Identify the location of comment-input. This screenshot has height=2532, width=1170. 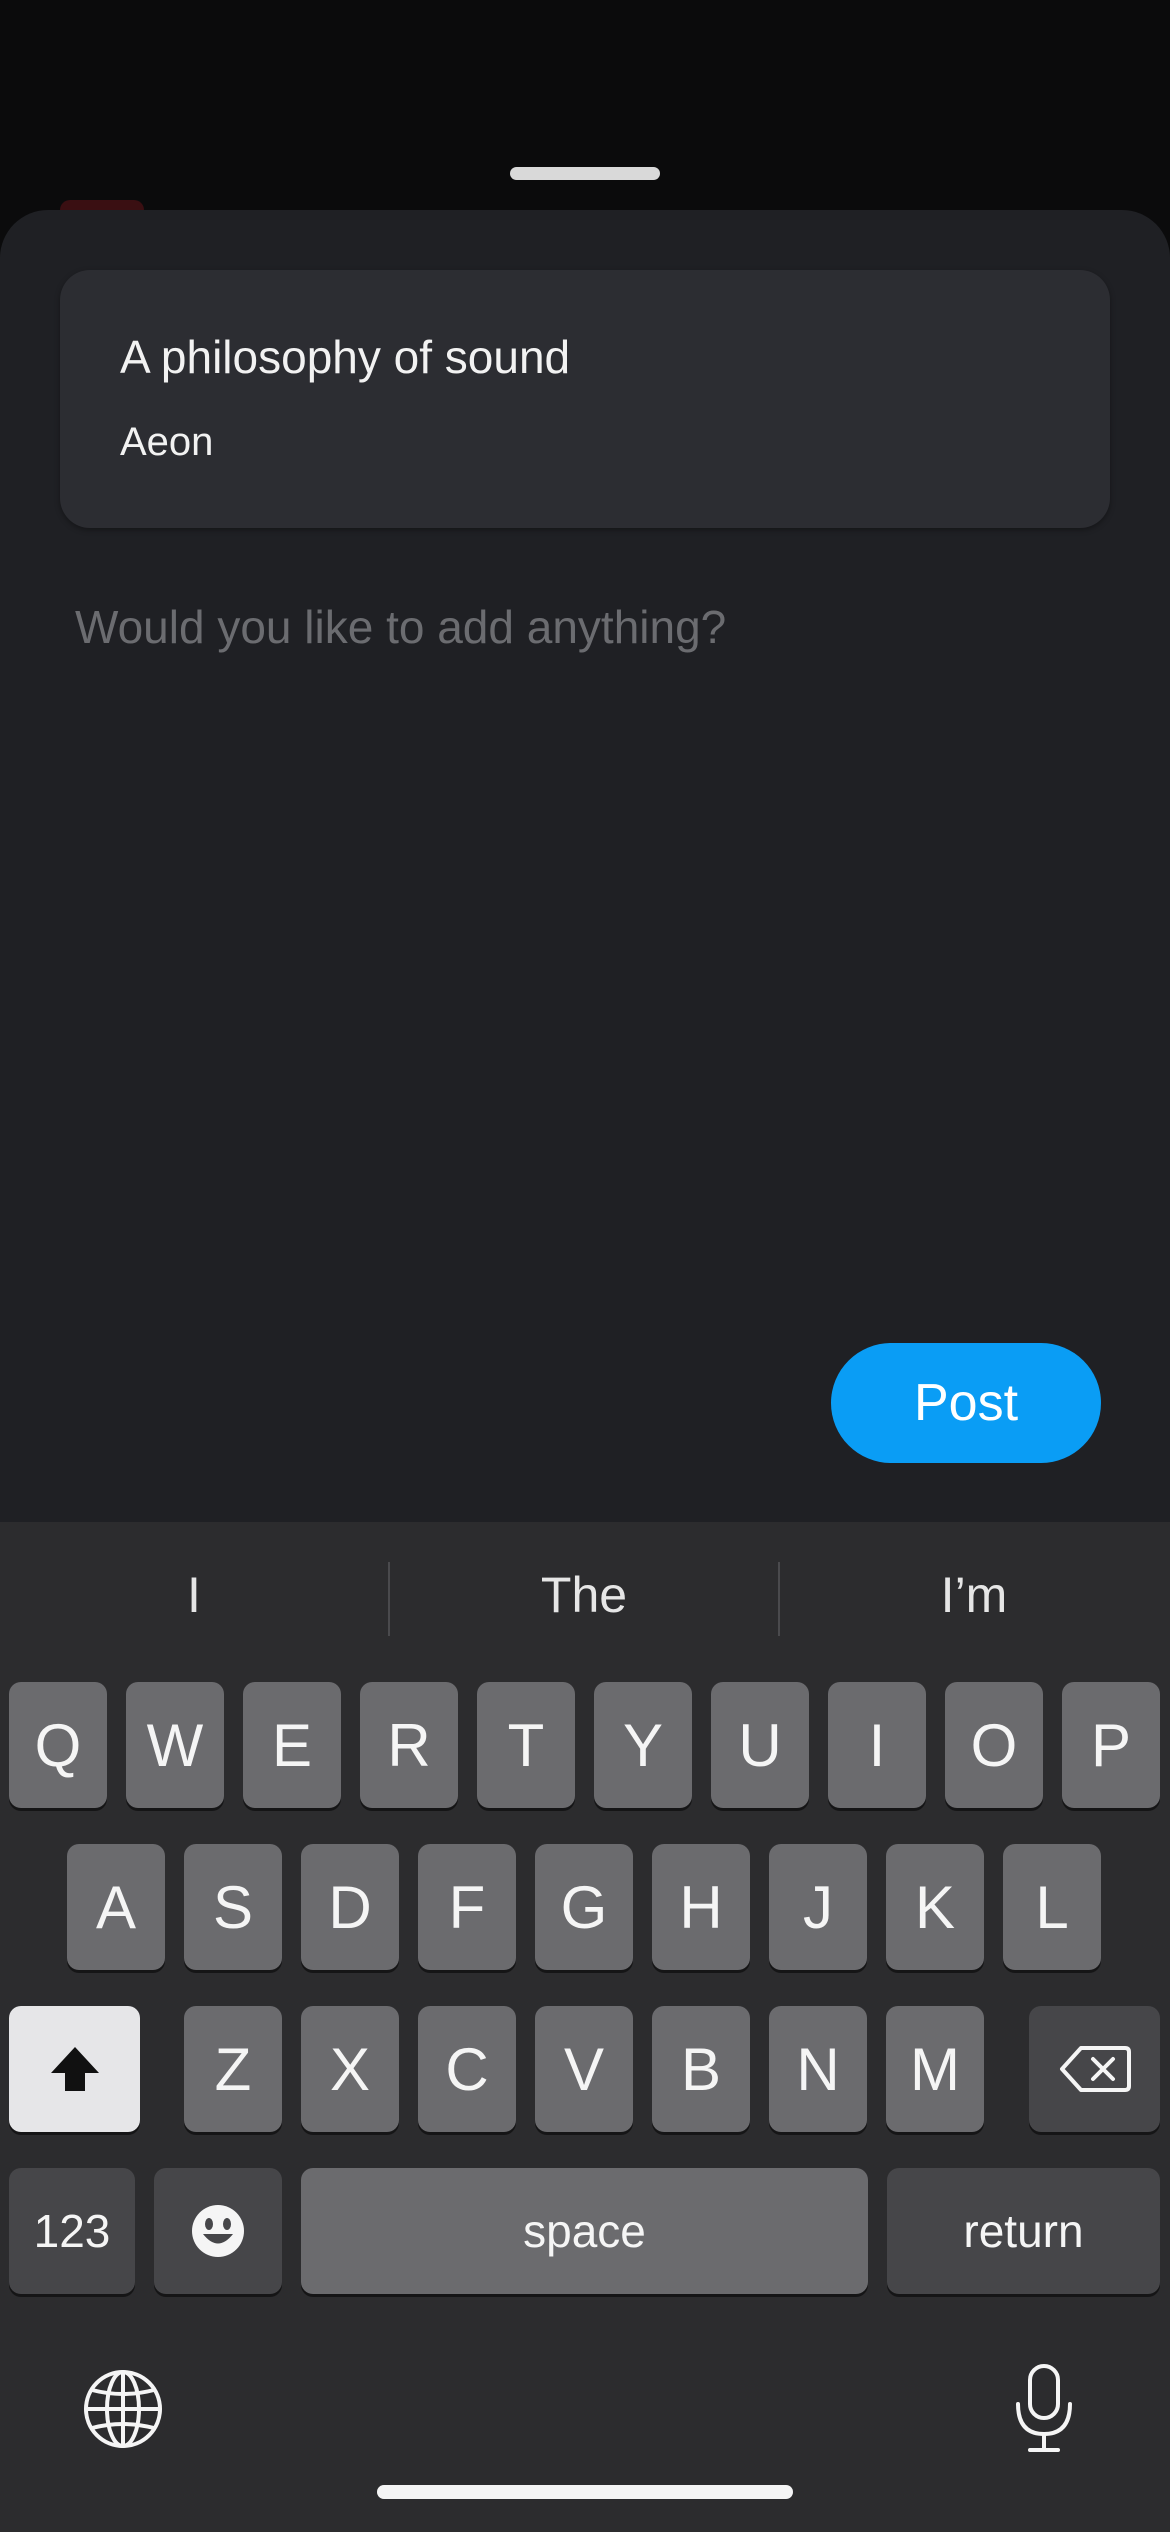
(575, 640).